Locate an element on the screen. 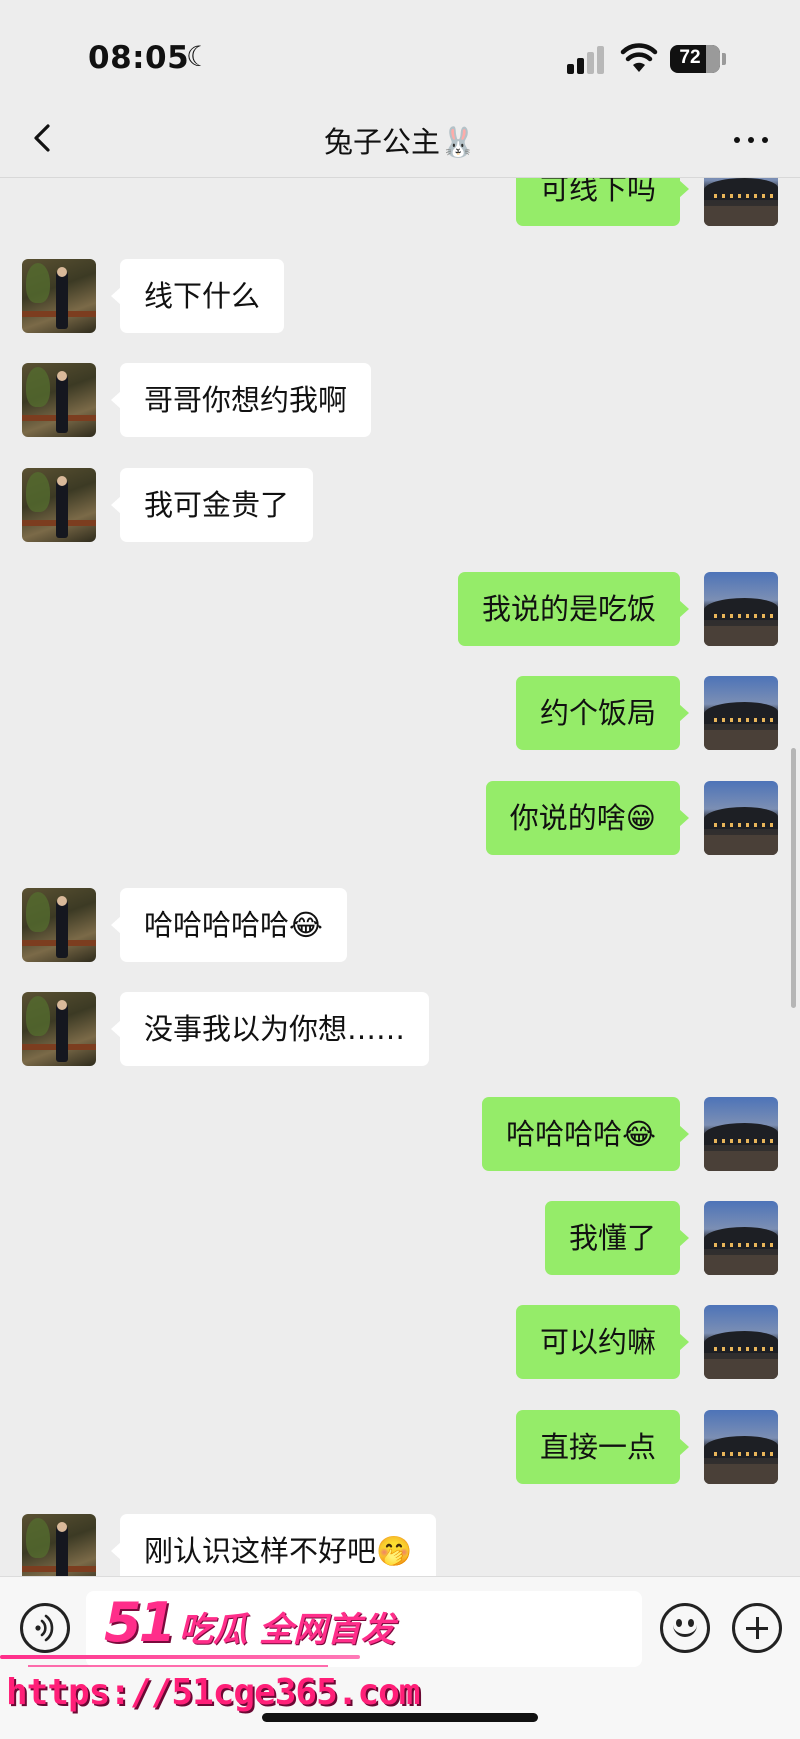 This screenshot has width=800, height=1739. battery-icon: 72 is located at coordinates (695, 59).